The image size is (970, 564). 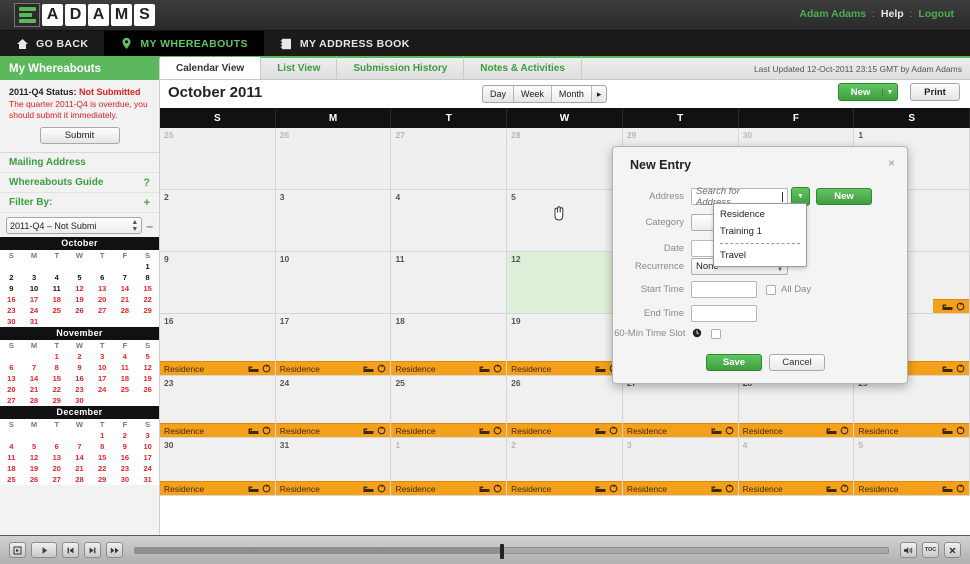 I want to click on calendar-event-partial, so click(x=951, y=306).